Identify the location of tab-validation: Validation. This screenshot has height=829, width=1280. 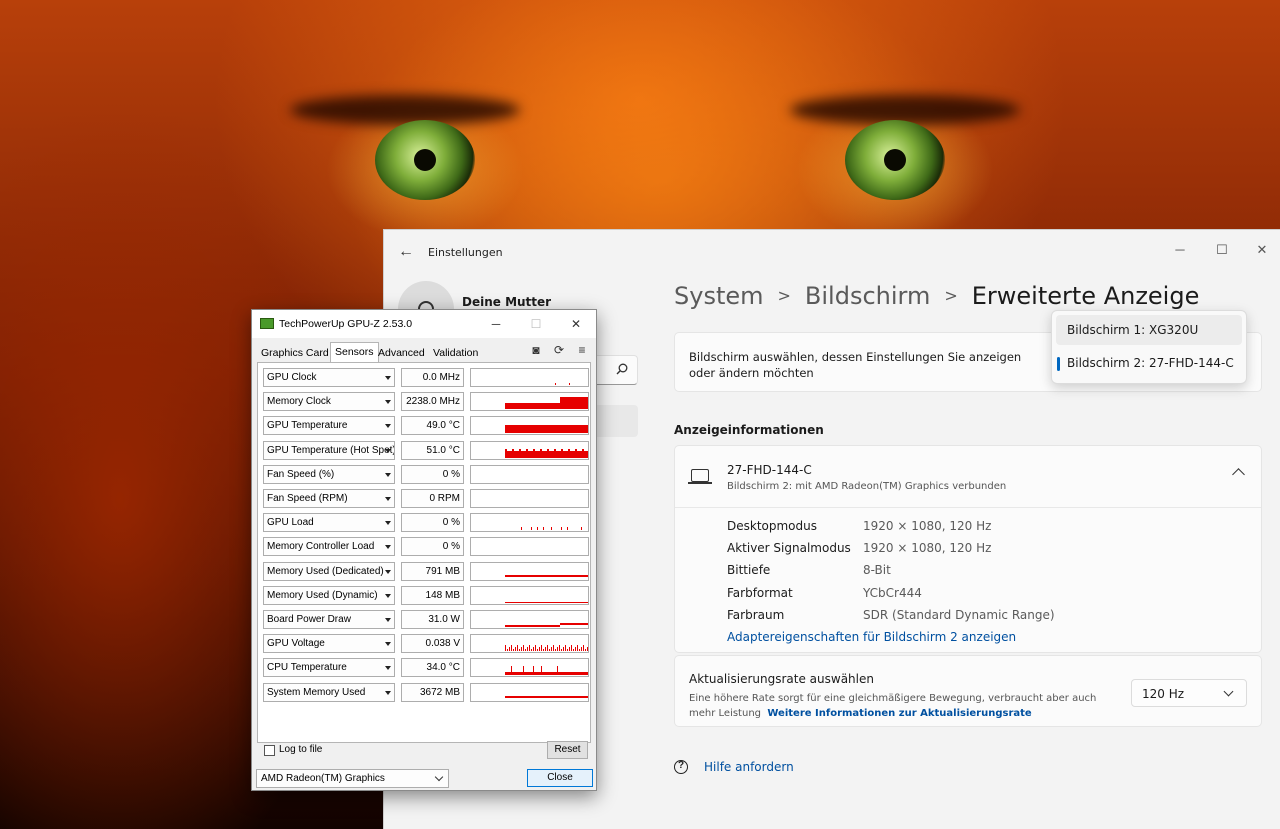
(455, 353).